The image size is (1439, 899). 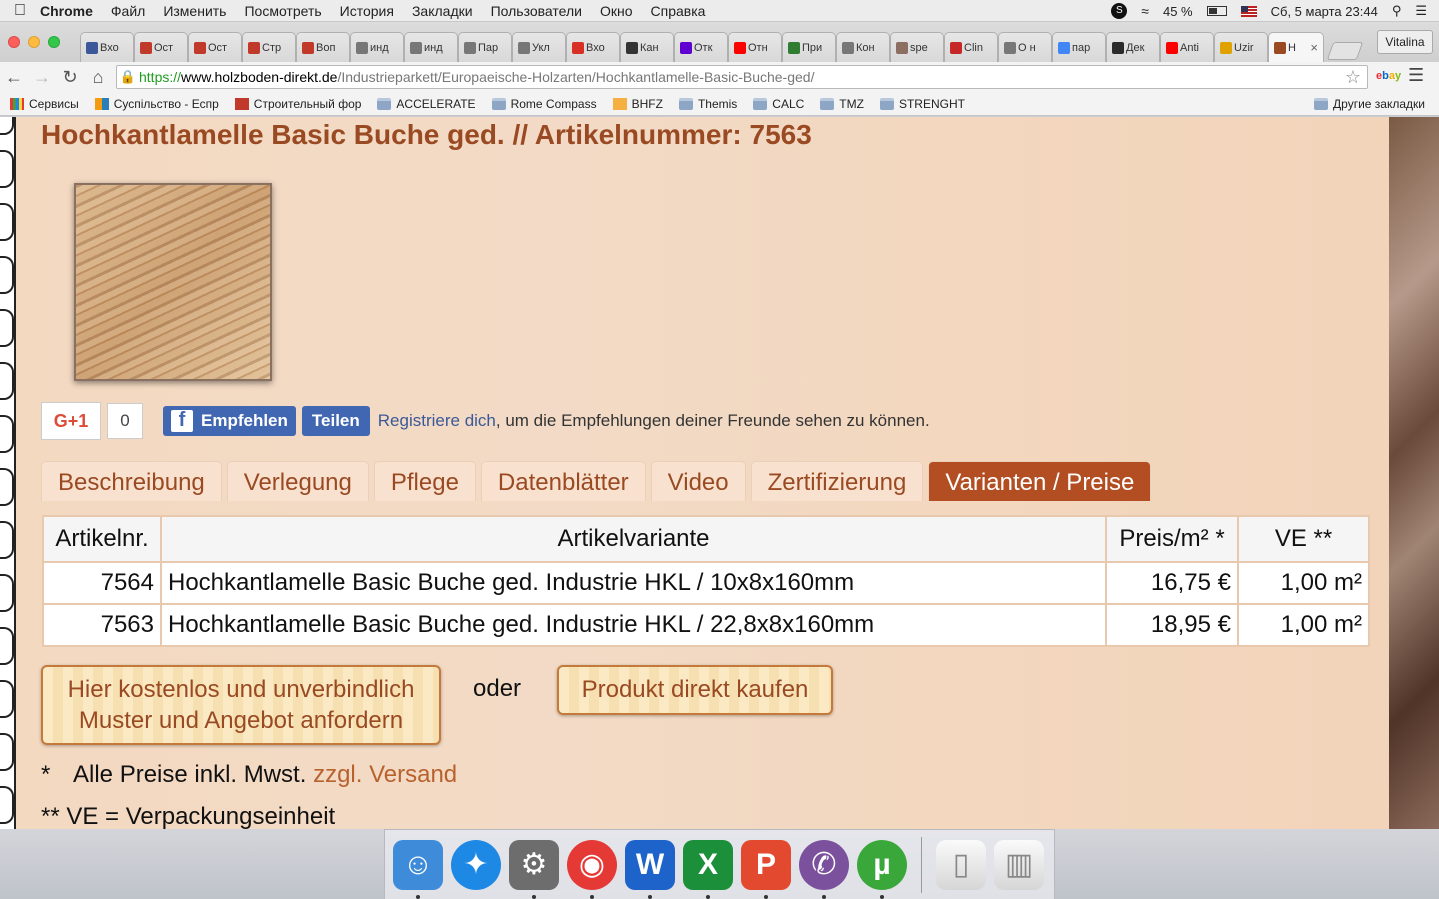 I want to click on menu-people: Пользователи, so click(x=536, y=11).